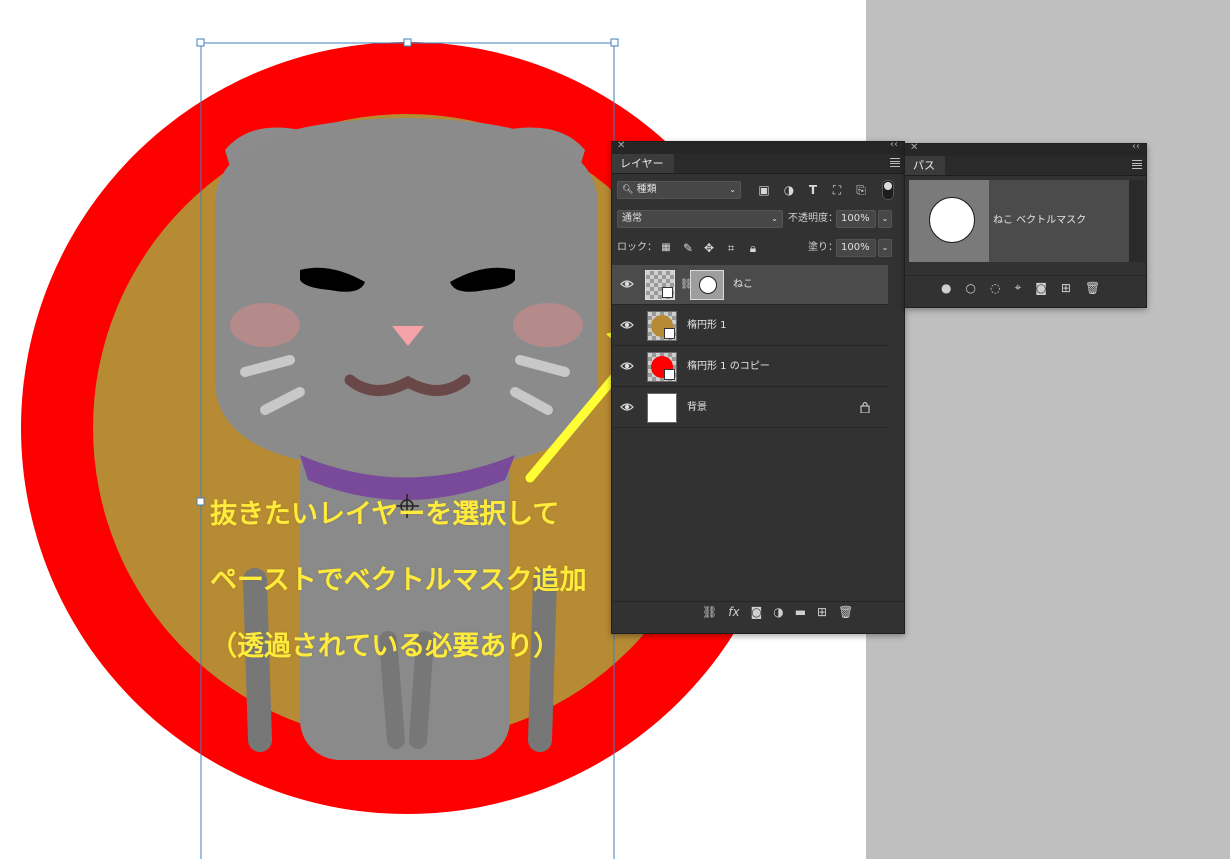  I want to click on layer-name: ねこ, so click(743, 284).